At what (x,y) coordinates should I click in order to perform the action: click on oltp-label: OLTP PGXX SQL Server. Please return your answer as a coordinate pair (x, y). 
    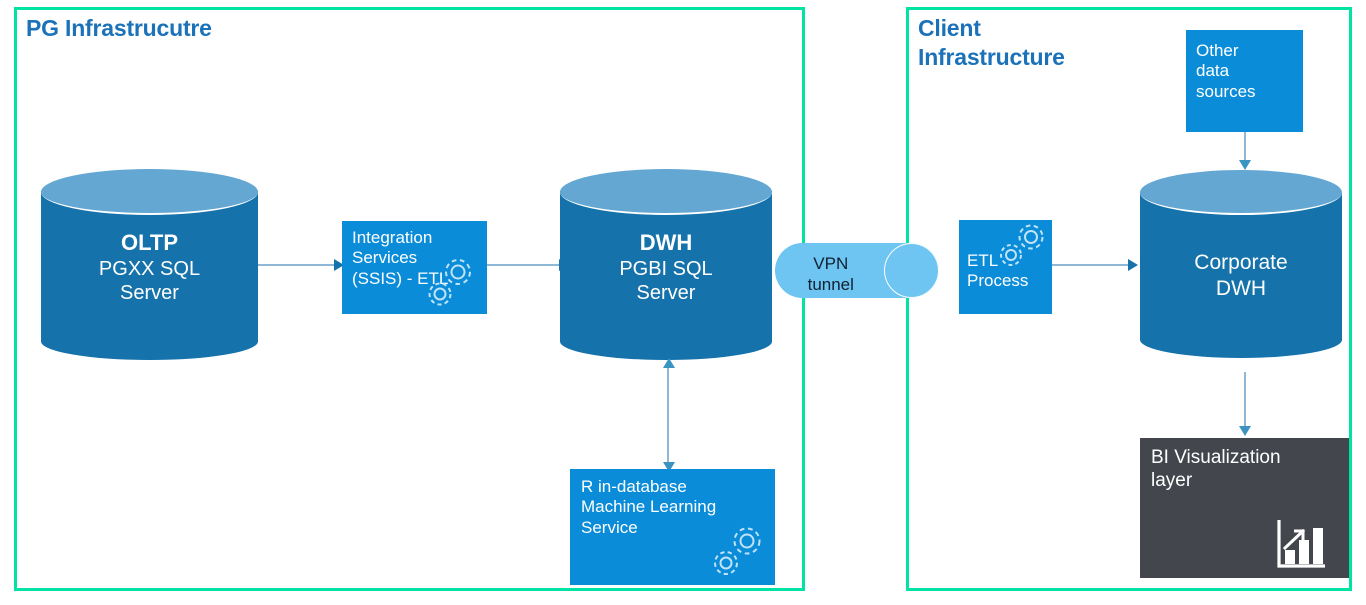
    Looking at the image, I should click on (149, 437).